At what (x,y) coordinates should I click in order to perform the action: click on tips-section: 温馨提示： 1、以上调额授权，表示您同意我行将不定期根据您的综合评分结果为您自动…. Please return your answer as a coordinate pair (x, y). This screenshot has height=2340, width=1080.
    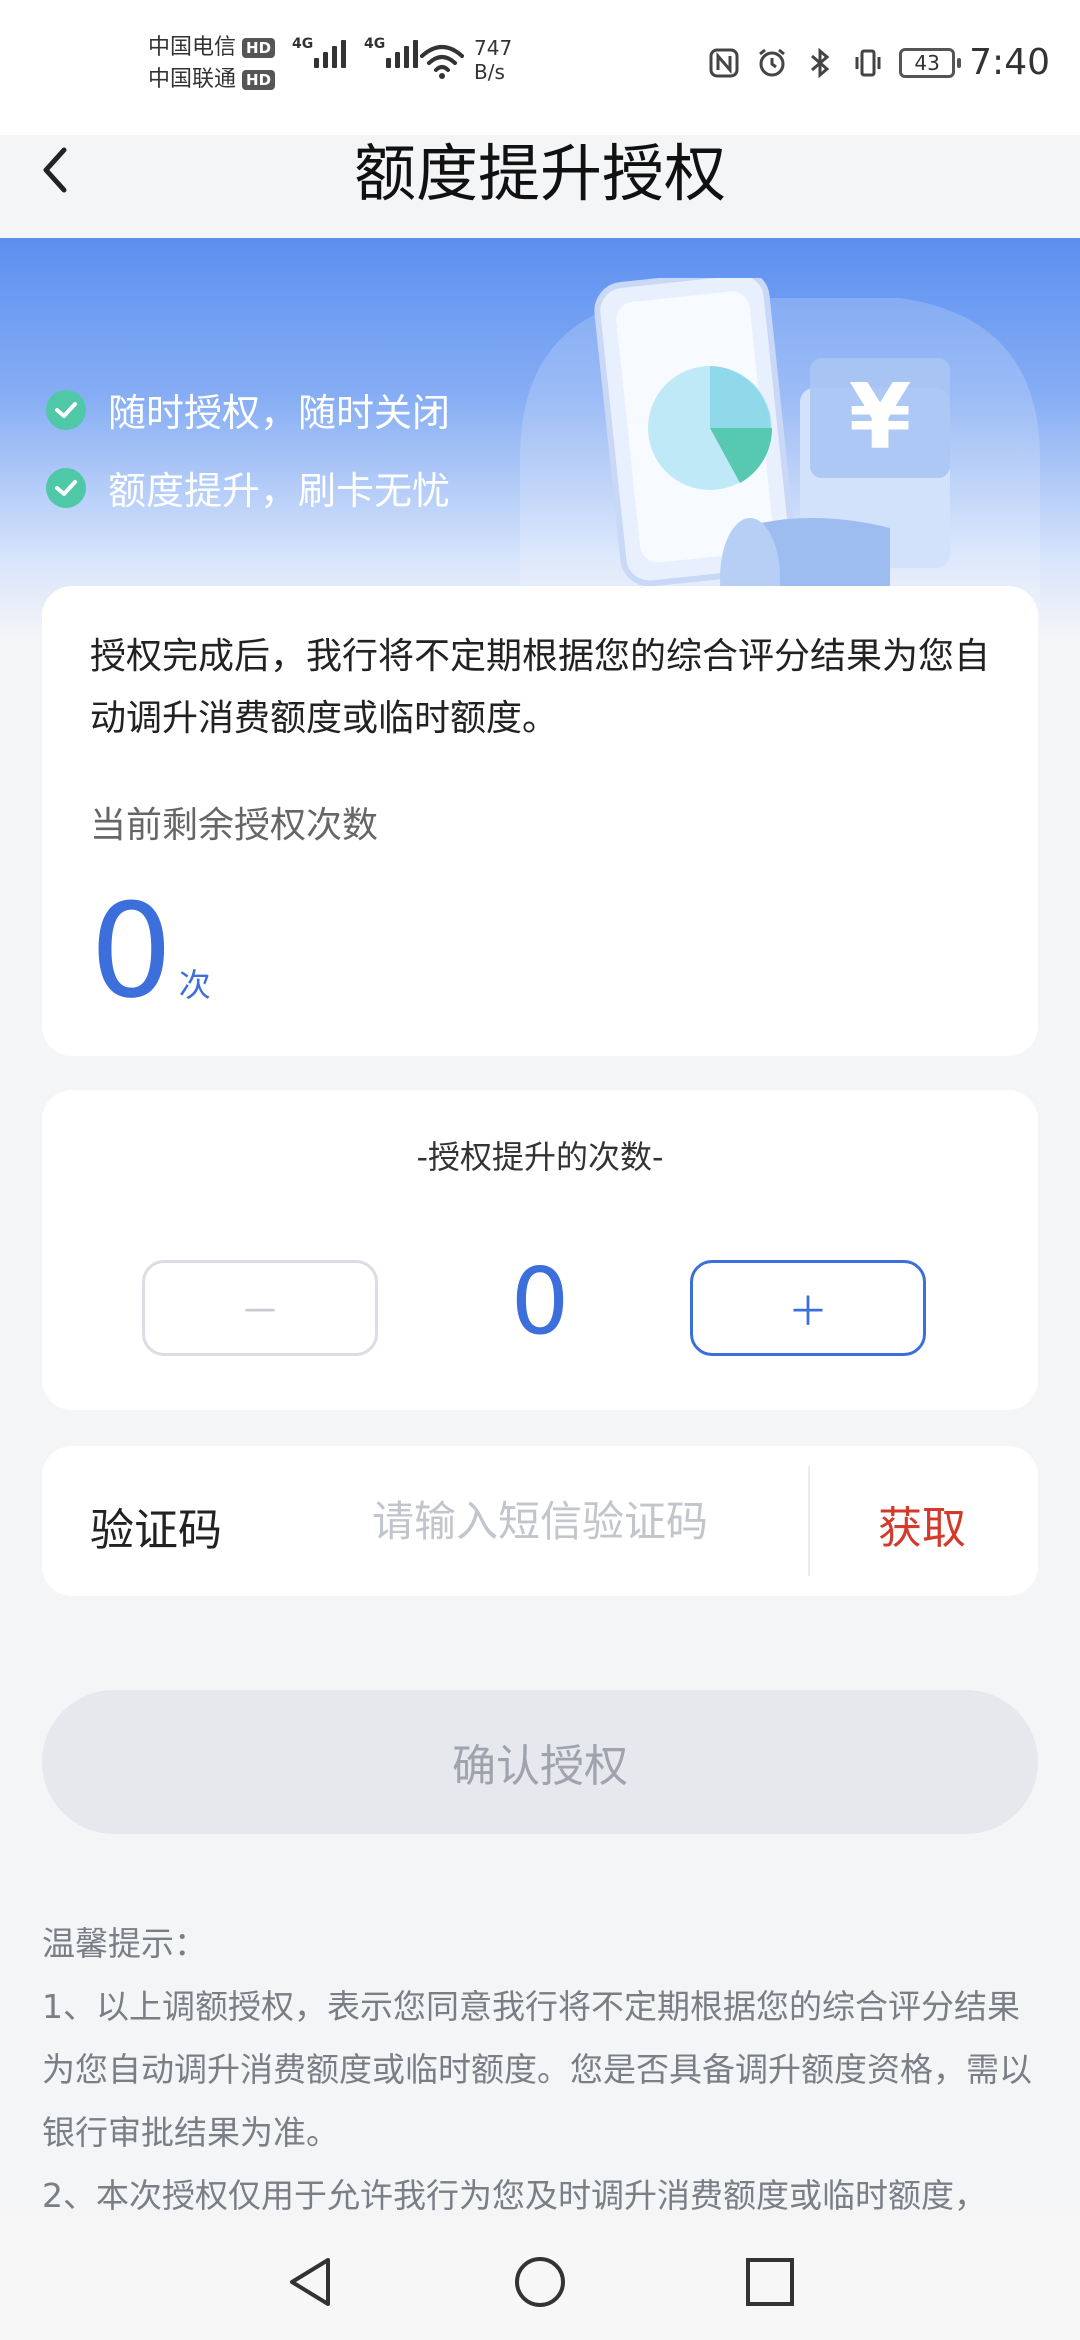
    Looking at the image, I should click on (542, 2069).